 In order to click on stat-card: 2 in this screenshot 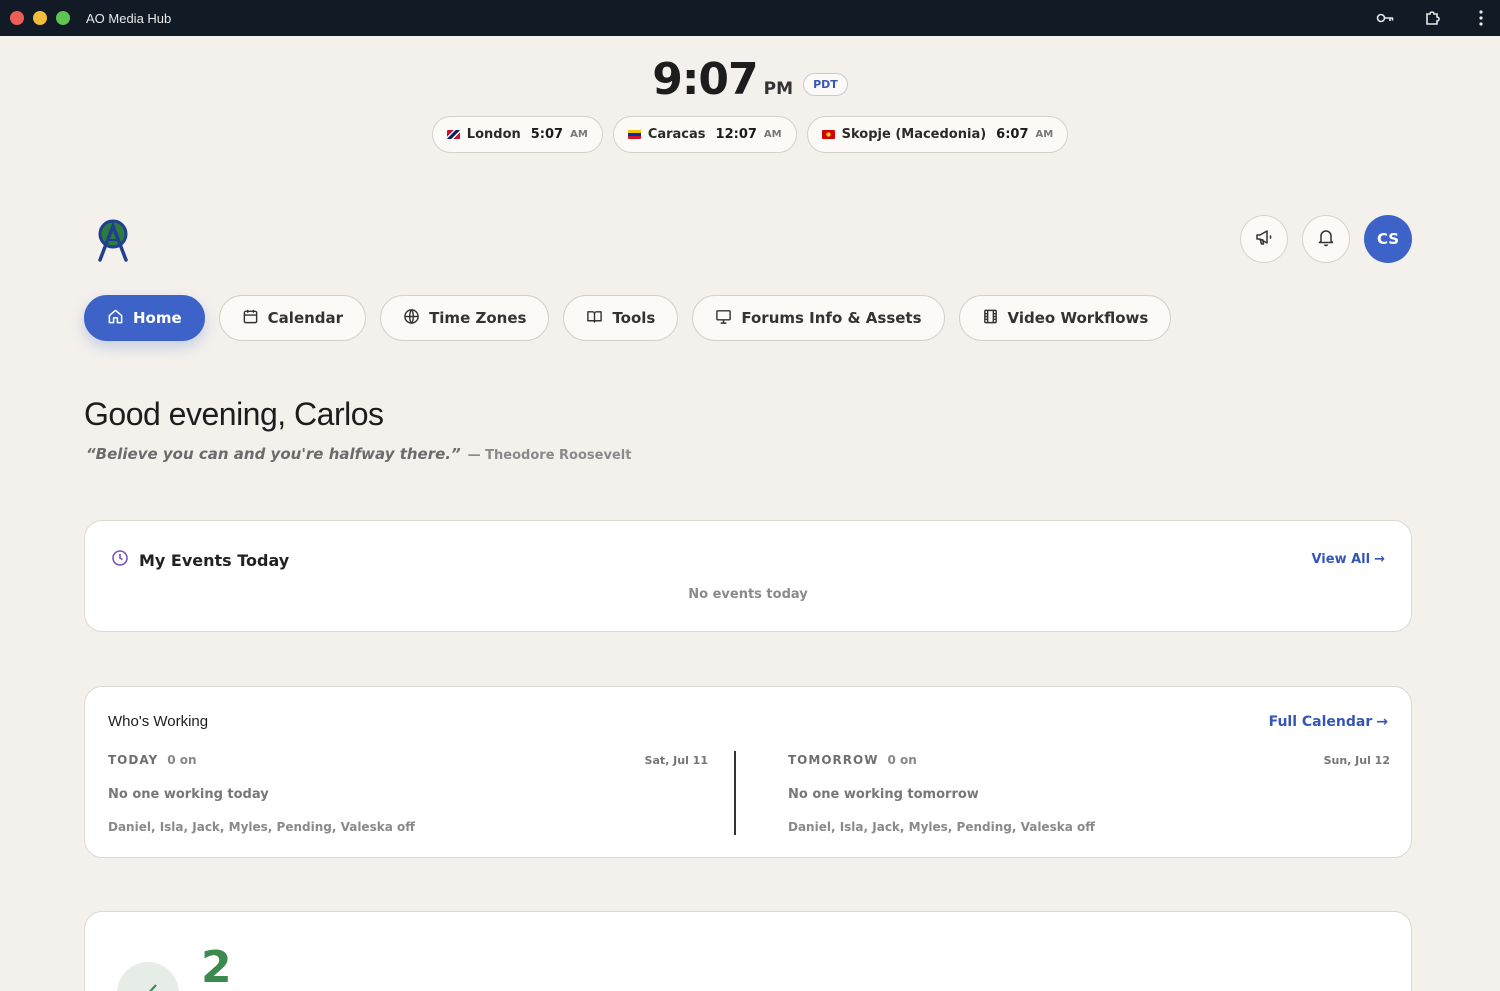, I will do `click(748, 951)`.